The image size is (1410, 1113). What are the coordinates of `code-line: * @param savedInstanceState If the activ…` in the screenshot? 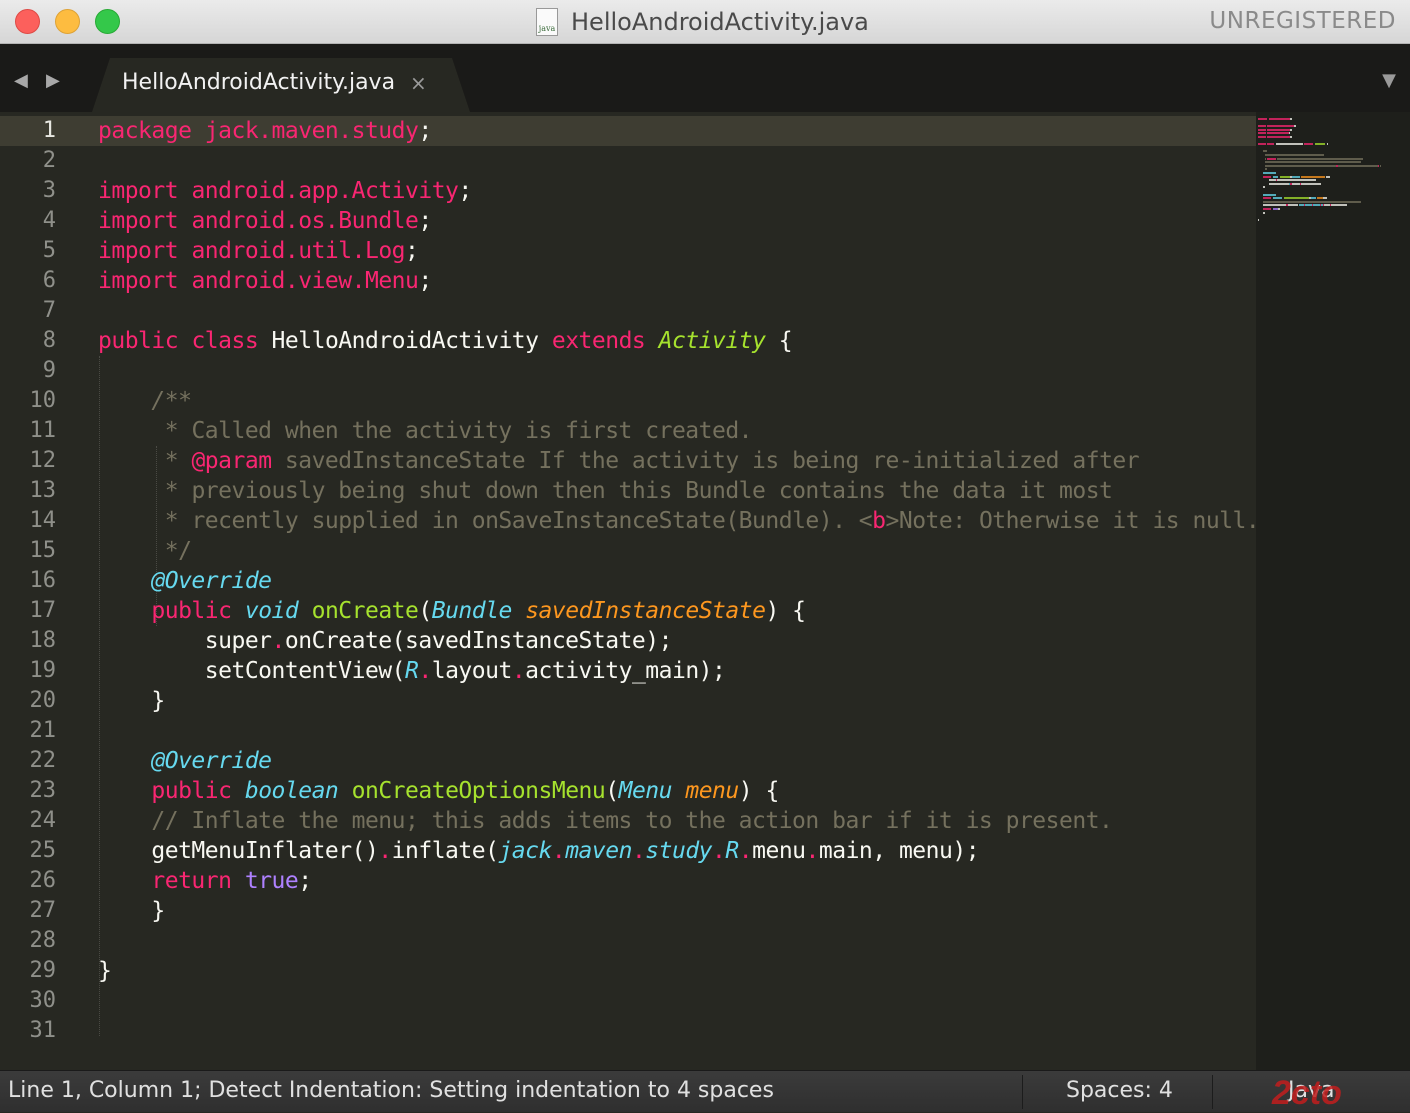 It's located at (677, 461).